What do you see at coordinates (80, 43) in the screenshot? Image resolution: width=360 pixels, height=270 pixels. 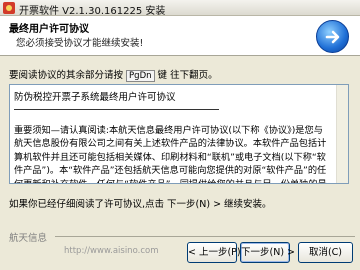 I see `page-subtitle: 您必须接受协议才能继续安装!` at bounding box center [80, 43].